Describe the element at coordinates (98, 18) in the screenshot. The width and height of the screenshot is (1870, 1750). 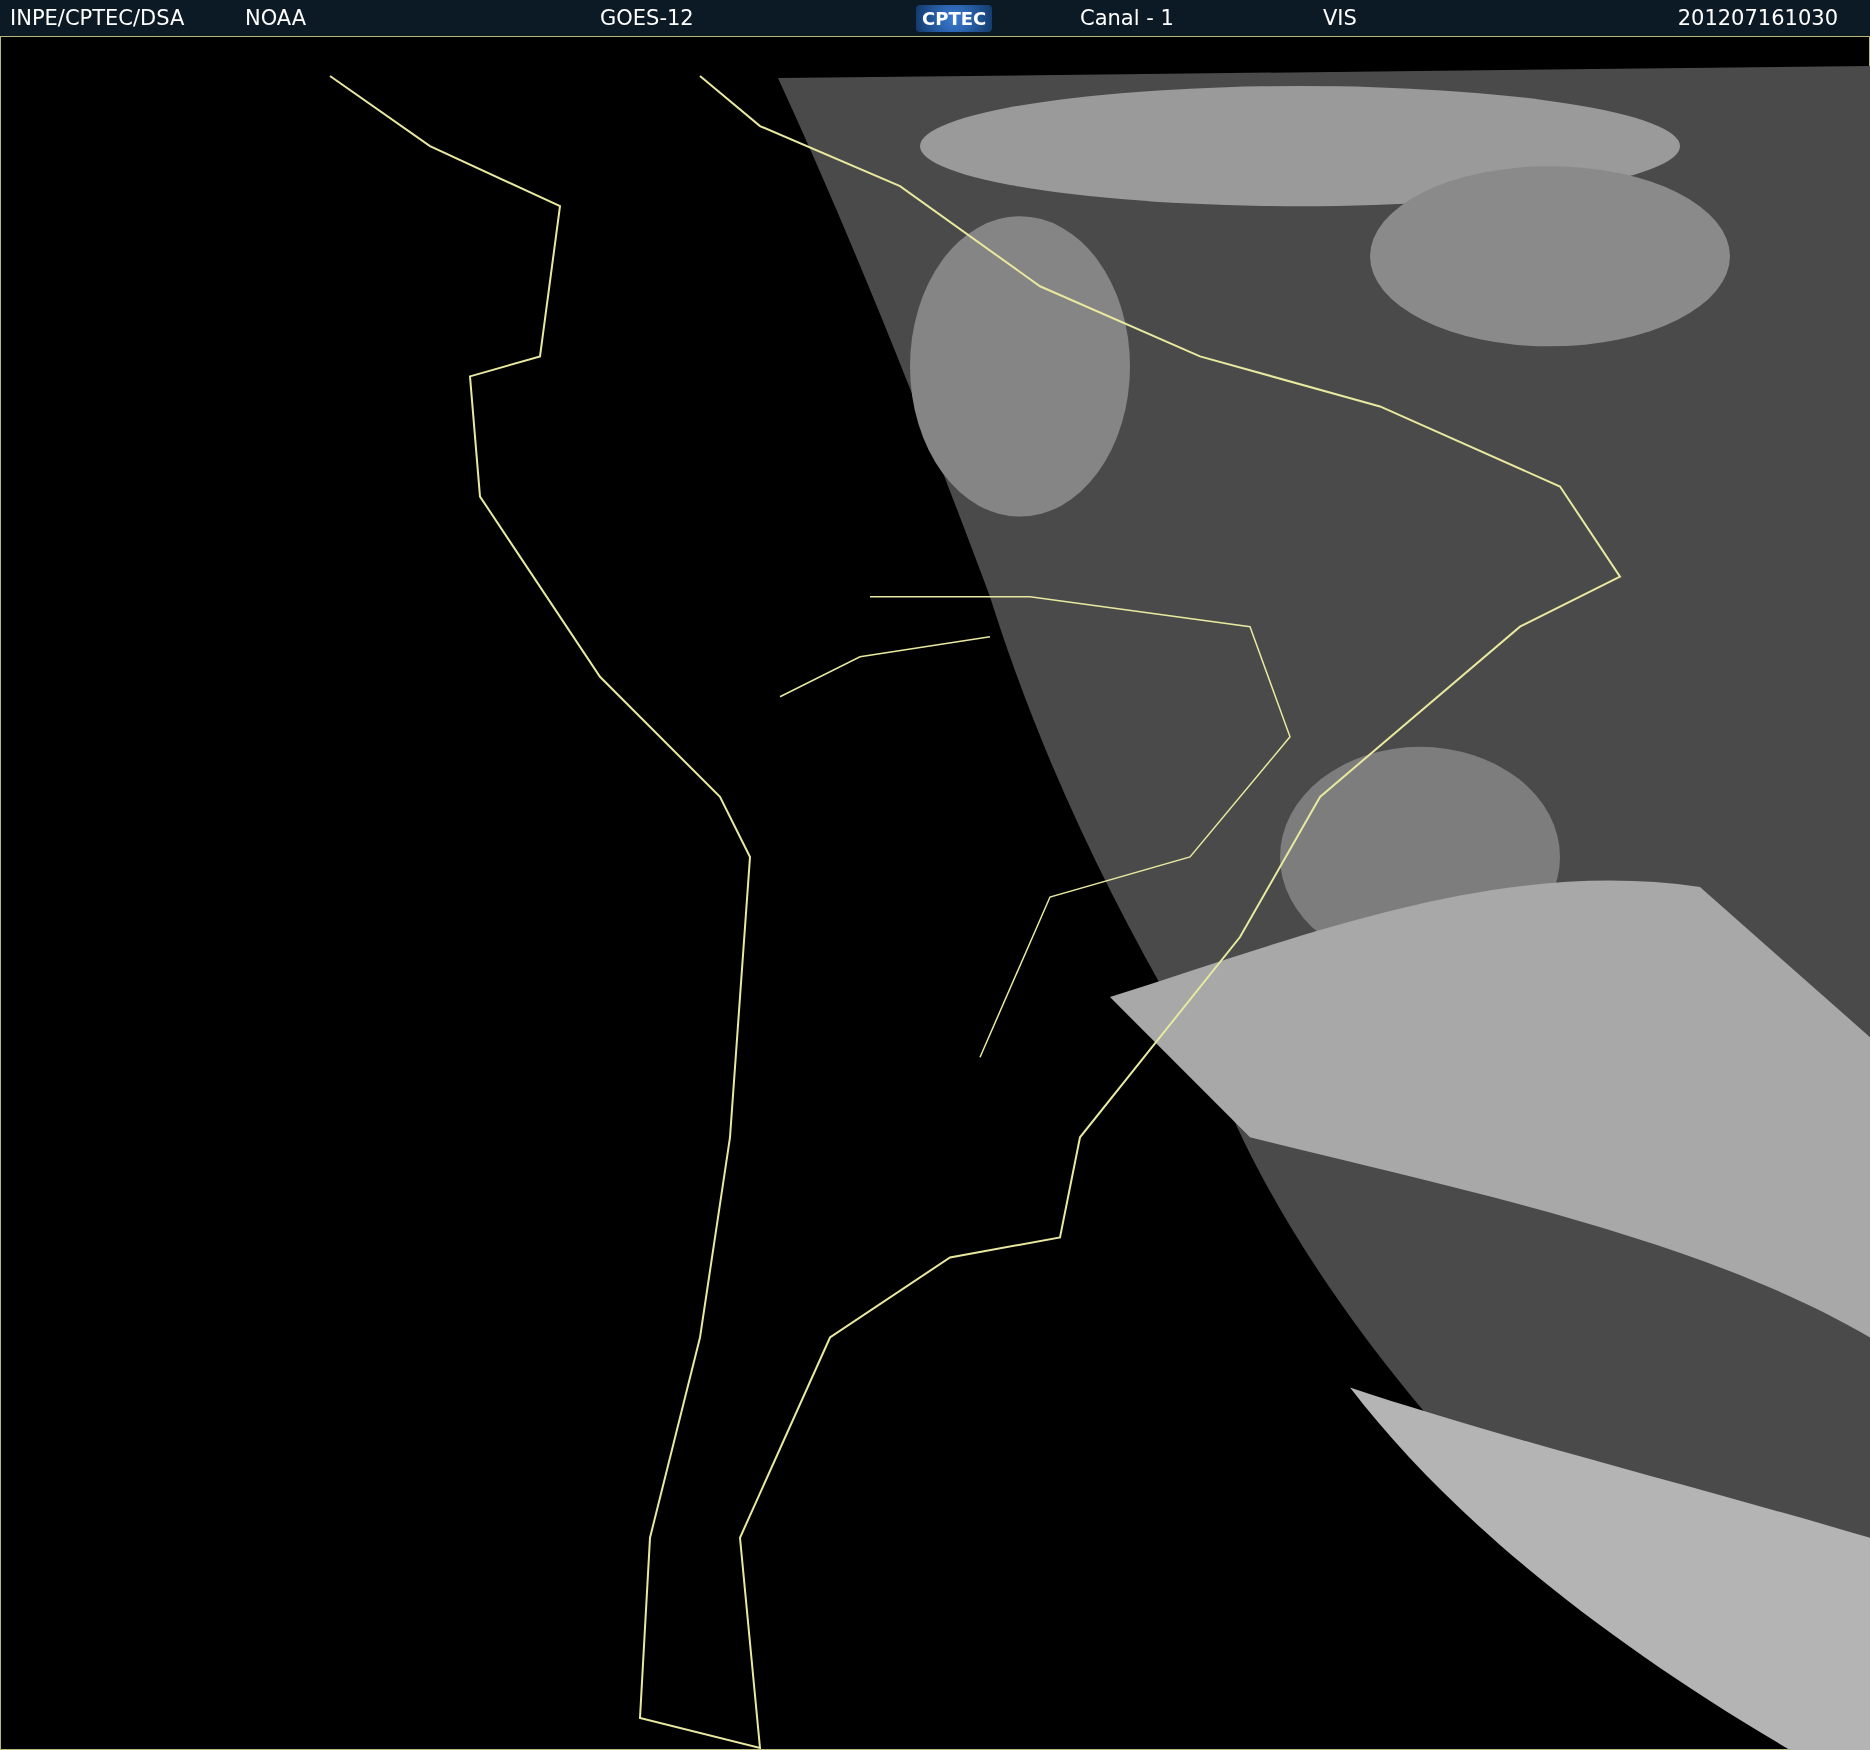
I see `source-label: INPE/CPTEC/DSA` at that location.